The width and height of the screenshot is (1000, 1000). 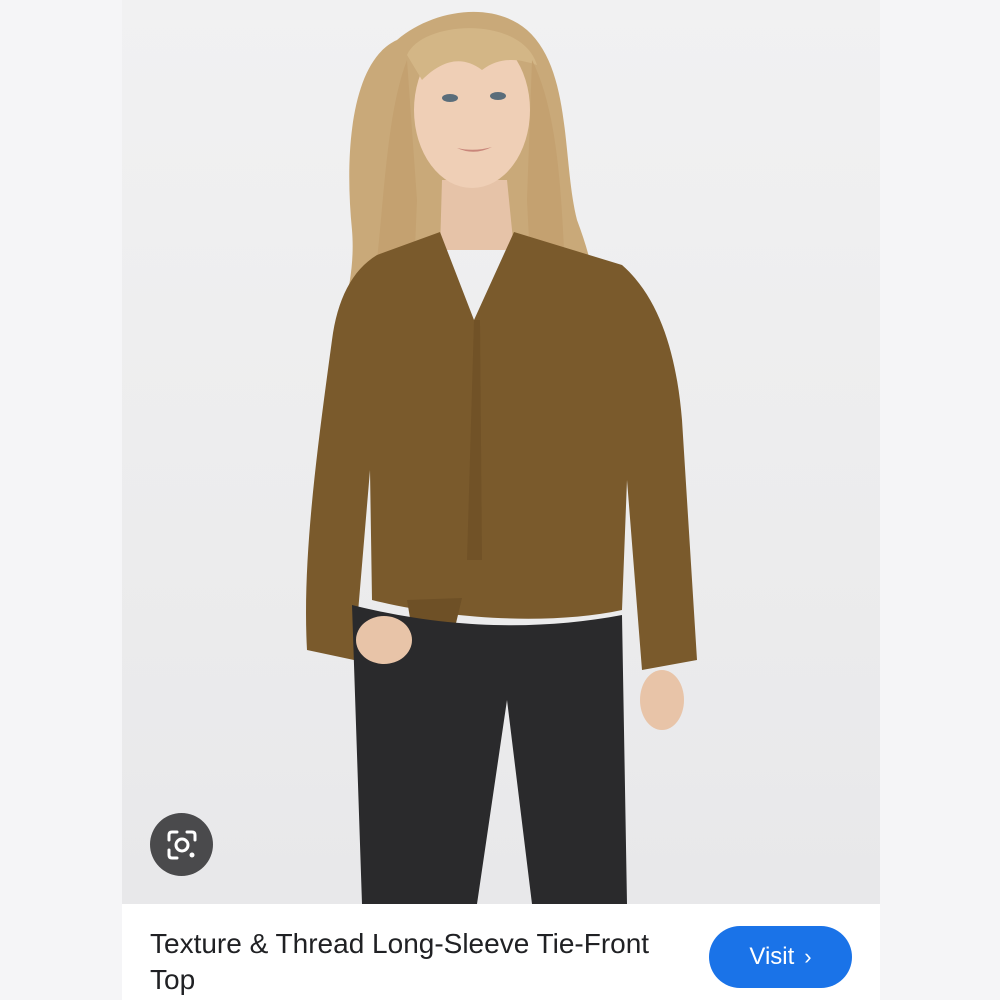 I want to click on google-lens-button, so click(x=181, y=844).